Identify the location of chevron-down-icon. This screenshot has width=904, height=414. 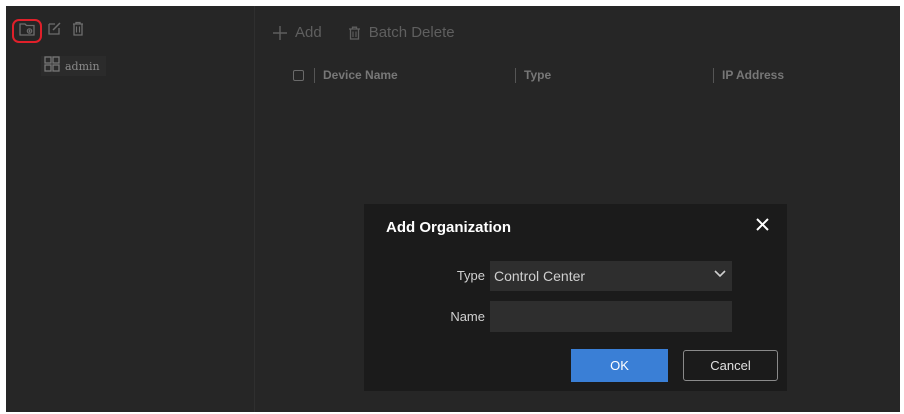
(720, 274).